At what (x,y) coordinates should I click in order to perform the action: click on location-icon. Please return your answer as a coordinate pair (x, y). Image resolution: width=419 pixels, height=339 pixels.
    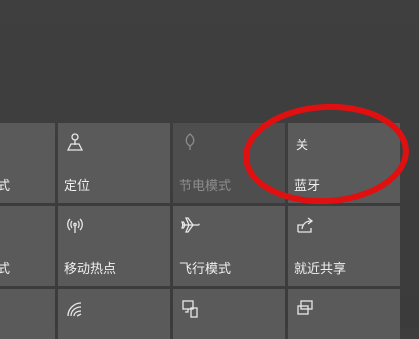
    Looking at the image, I should click on (75, 142).